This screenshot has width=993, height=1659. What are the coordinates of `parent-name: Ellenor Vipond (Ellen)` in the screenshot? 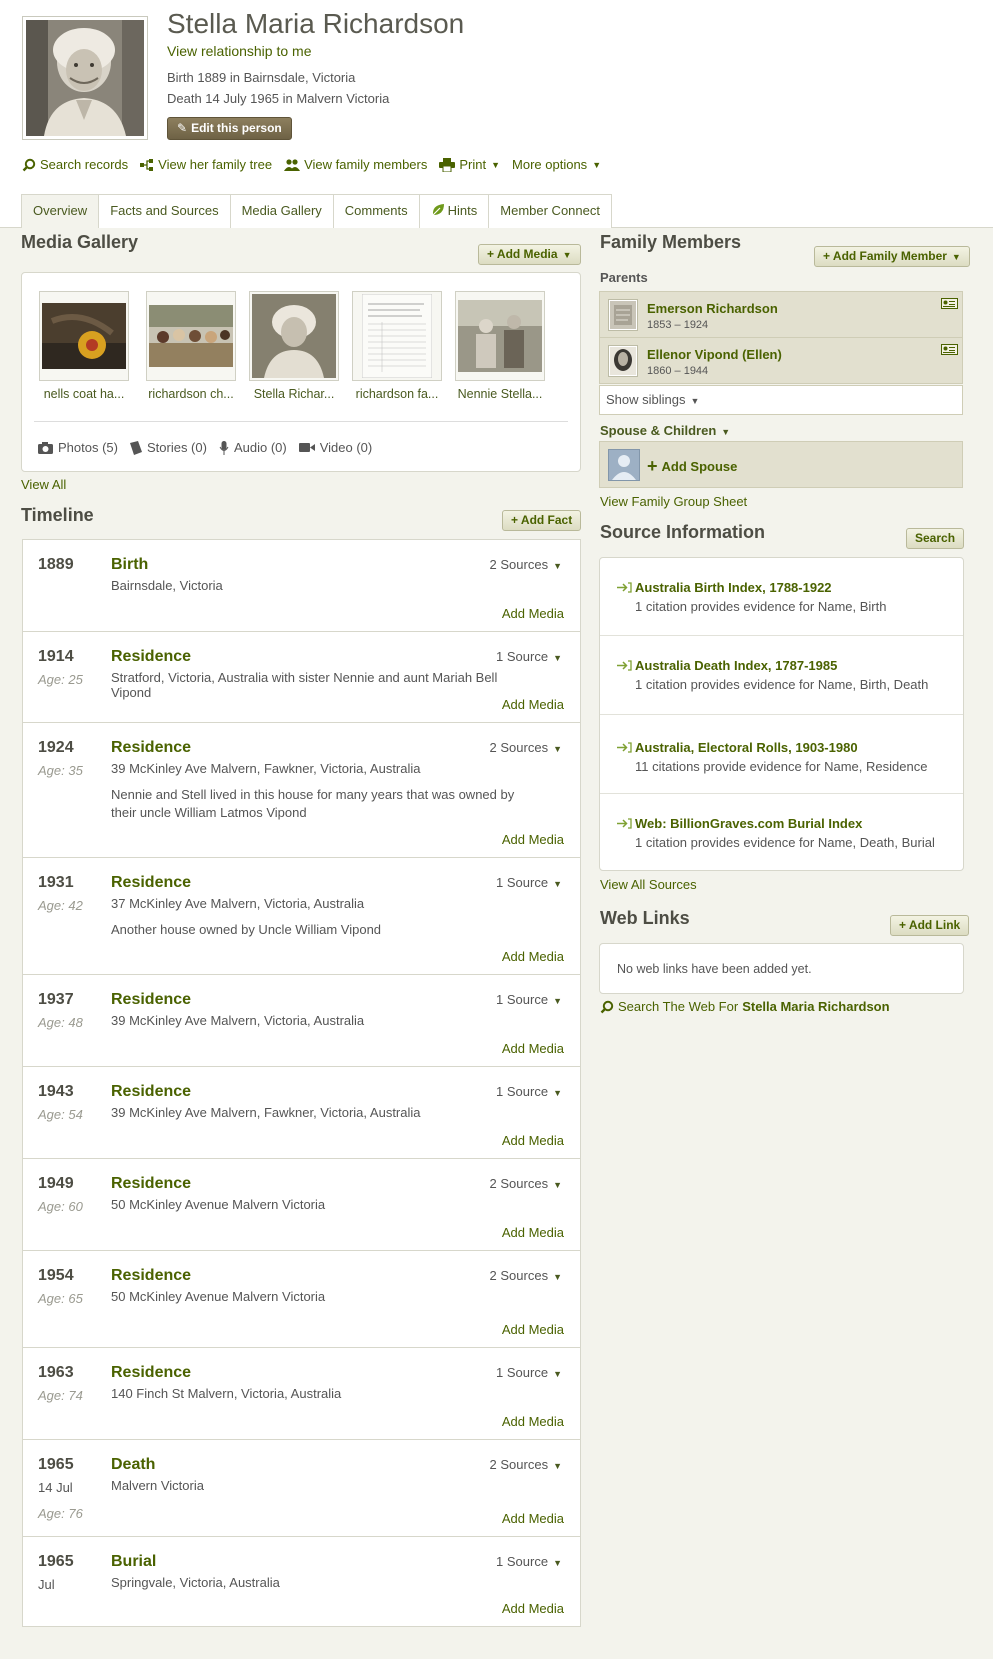 It's located at (714, 354).